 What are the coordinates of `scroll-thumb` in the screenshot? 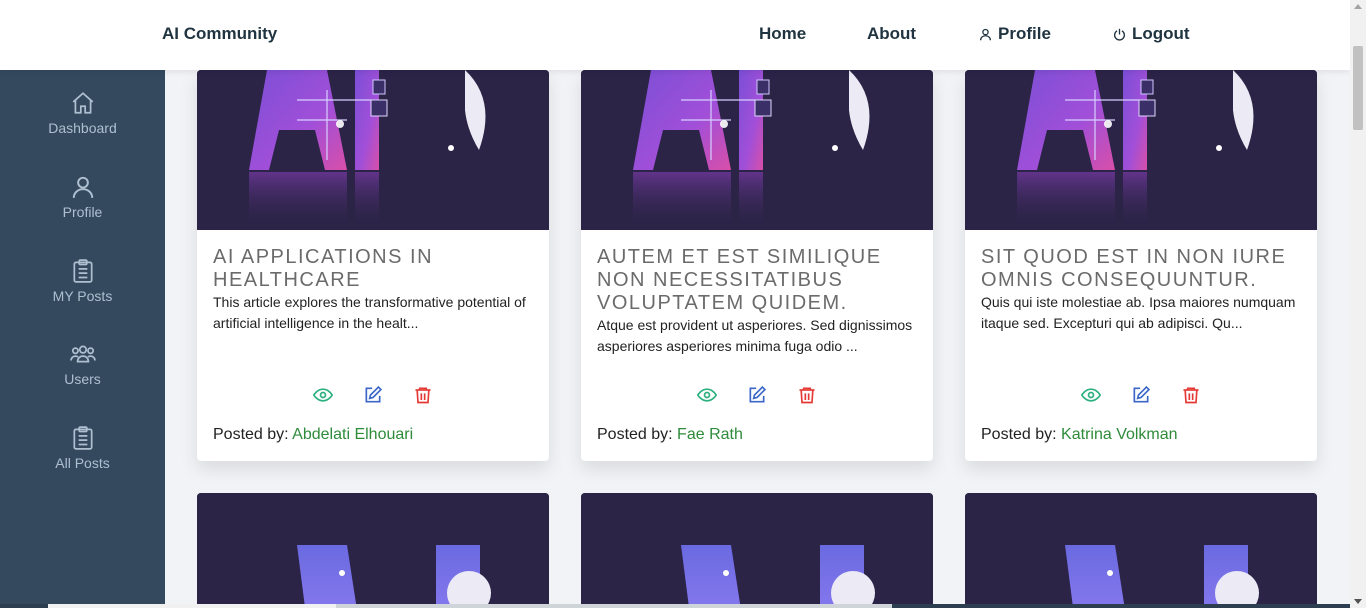 It's located at (1358, 88).